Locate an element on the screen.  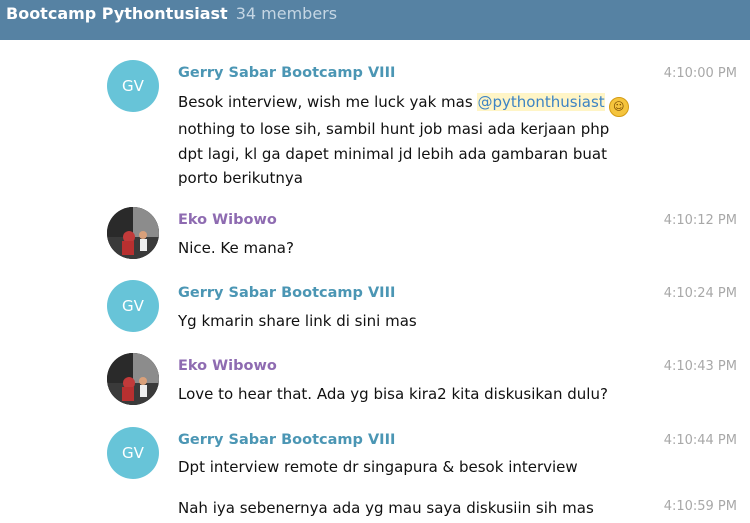
chat-header: Bootcamp Pythontusiast 34 members is located at coordinates (375, 20).